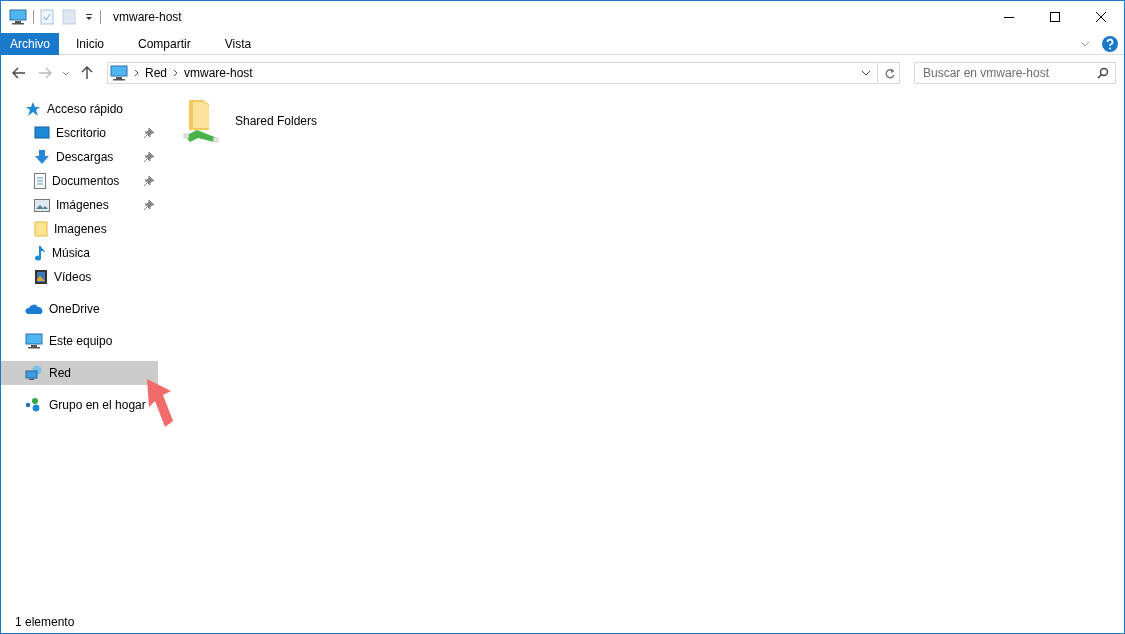 The width and height of the screenshot is (1125, 634). Describe the element at coordinates (1015, 73) in the screenshot. I see `search-field: Buscar en vmware-host` at that location.